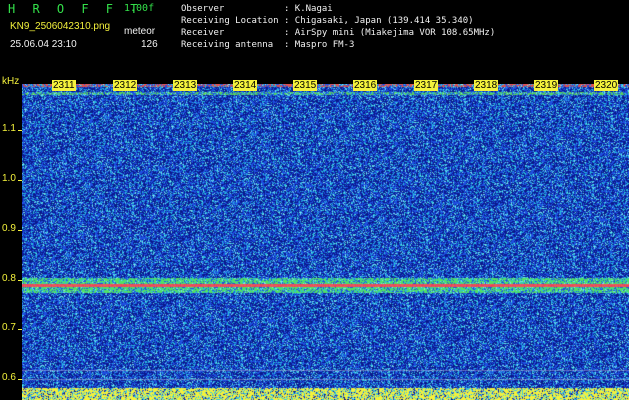  I want to click on y-tick-label: 1.0, so click(9, 178).